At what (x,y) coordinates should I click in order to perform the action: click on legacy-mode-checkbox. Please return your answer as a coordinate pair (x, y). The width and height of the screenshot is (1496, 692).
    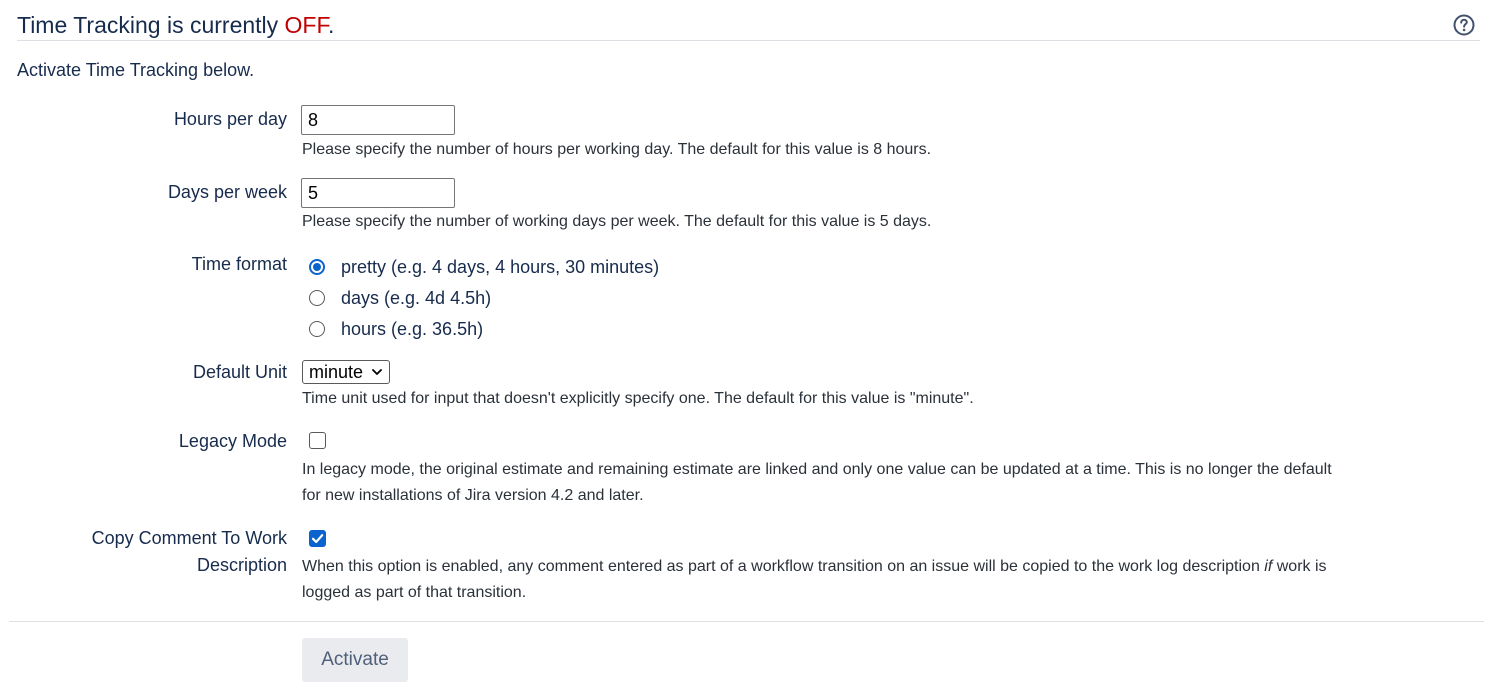
    Looking at the image, I should click on (317, 440).